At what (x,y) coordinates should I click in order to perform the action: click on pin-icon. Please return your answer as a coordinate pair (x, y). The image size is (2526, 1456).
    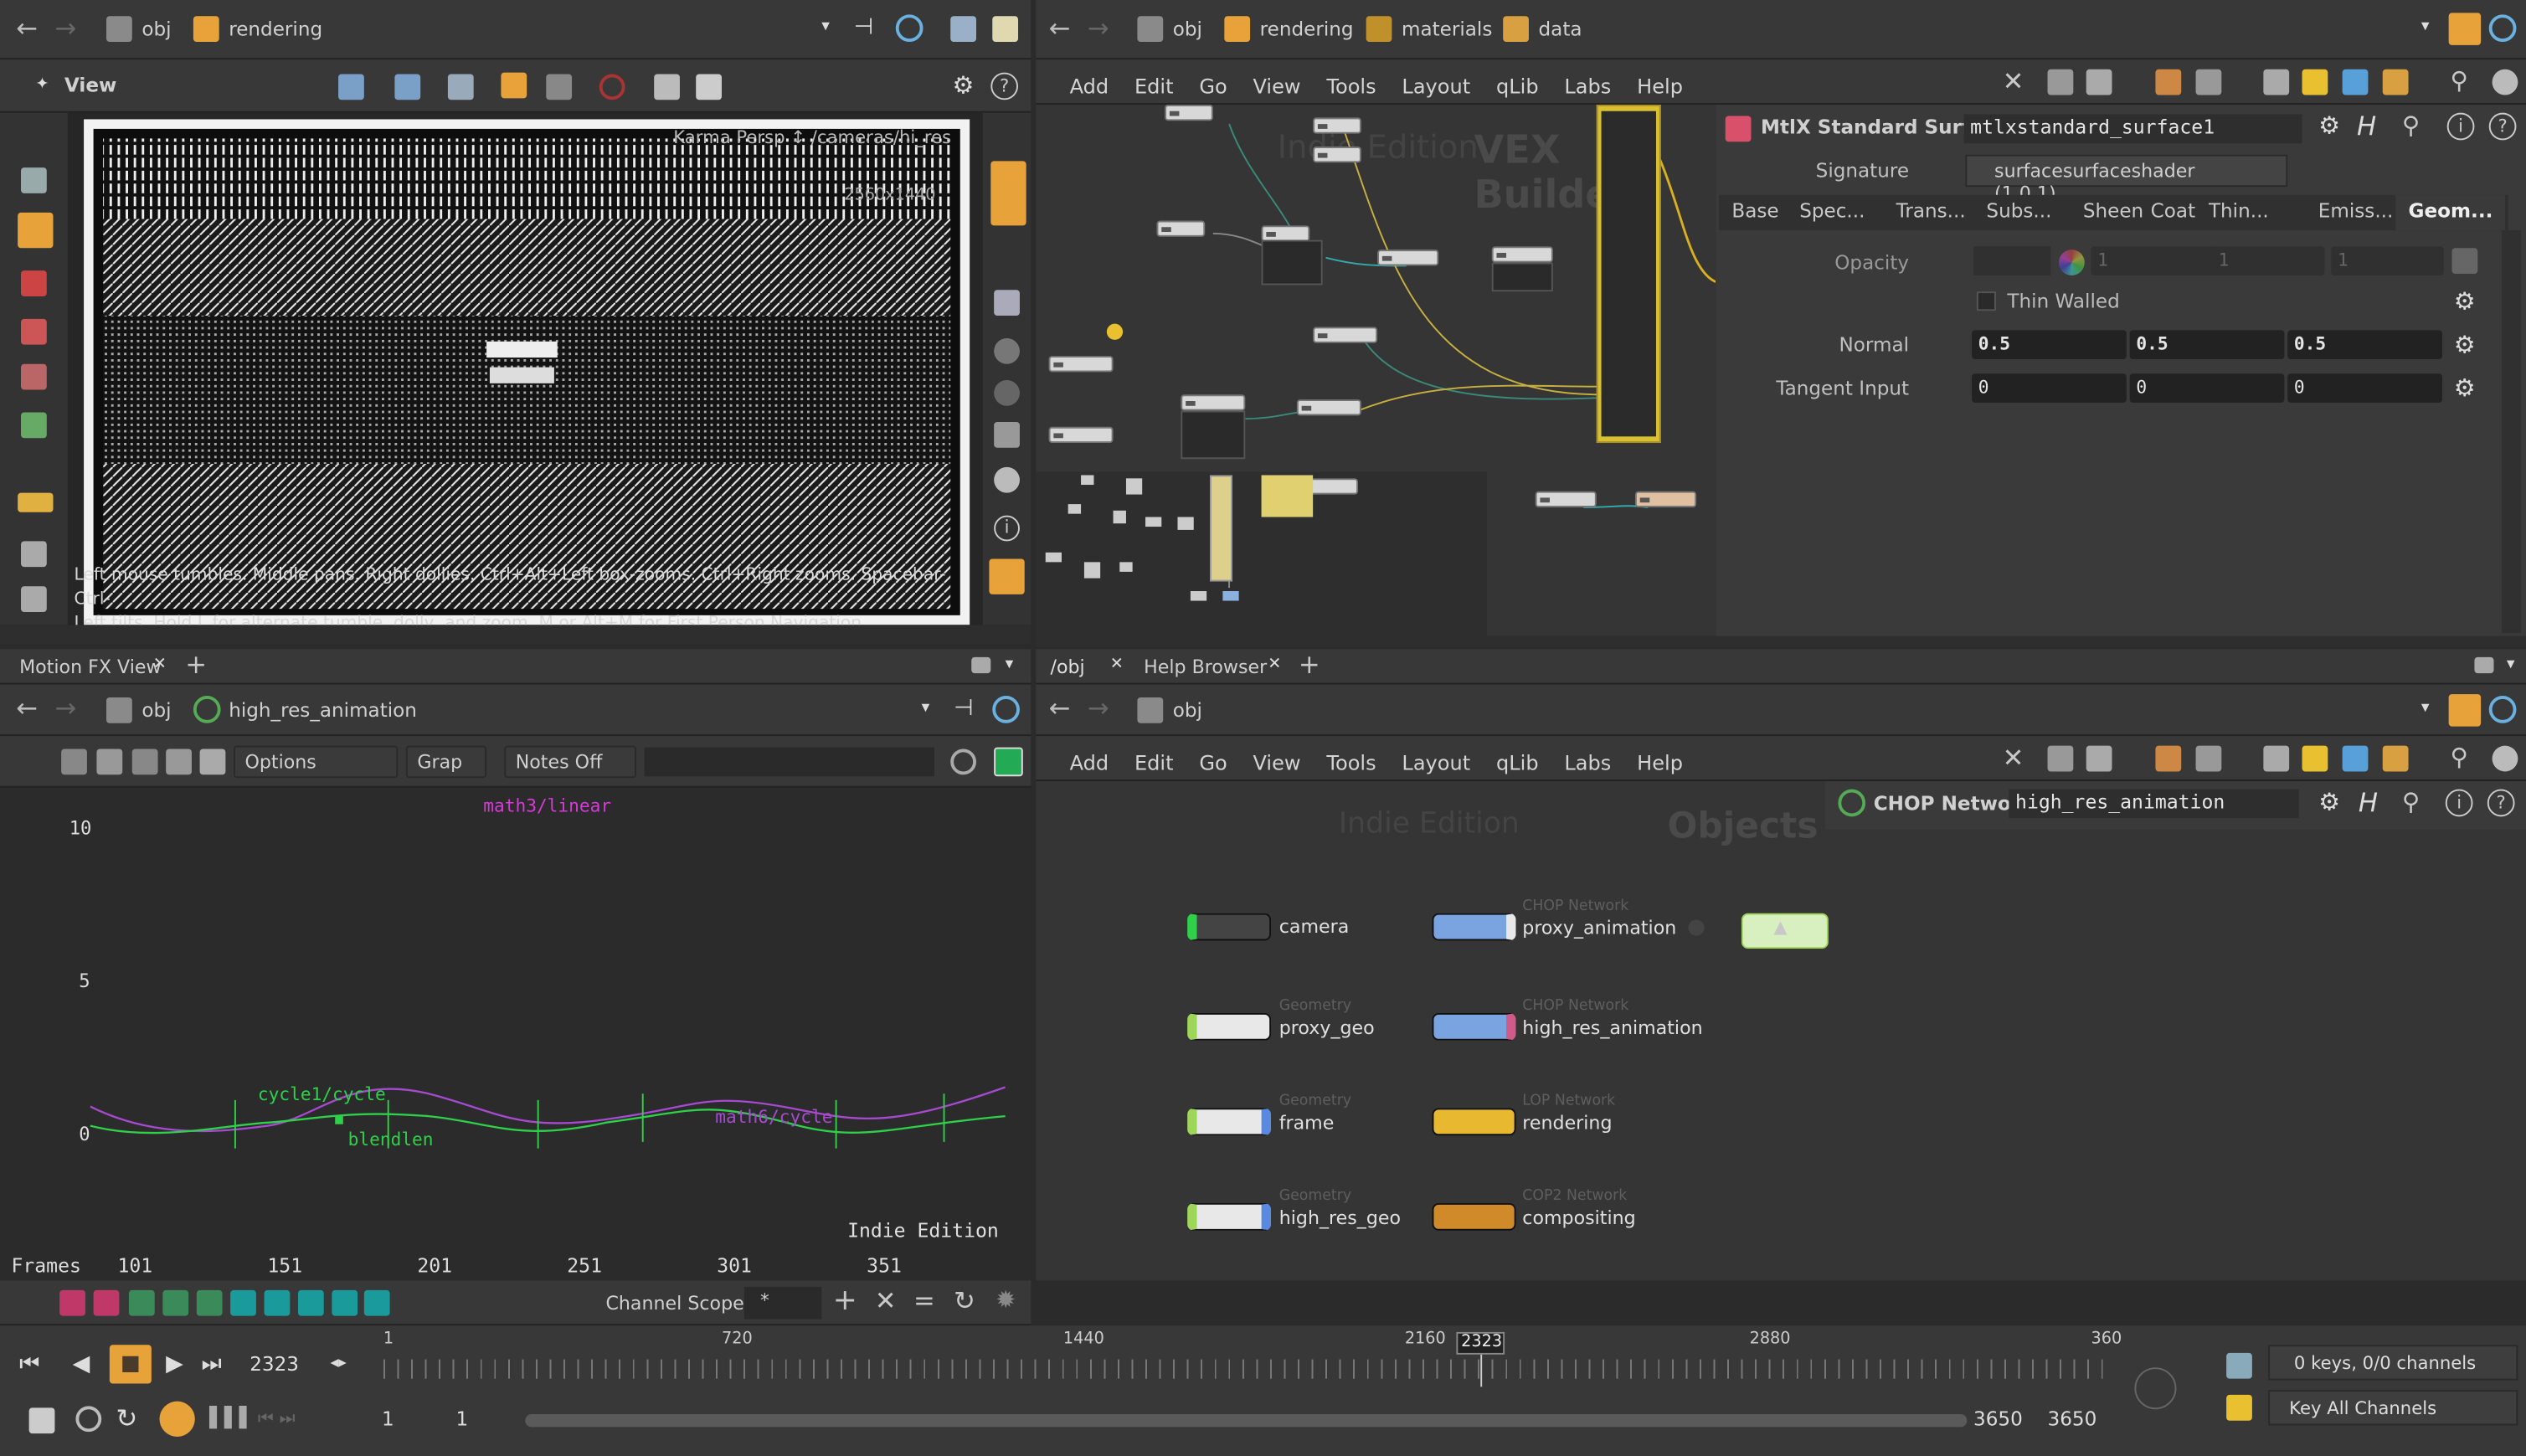
    Looking at the image, I should click on (2465, 29).